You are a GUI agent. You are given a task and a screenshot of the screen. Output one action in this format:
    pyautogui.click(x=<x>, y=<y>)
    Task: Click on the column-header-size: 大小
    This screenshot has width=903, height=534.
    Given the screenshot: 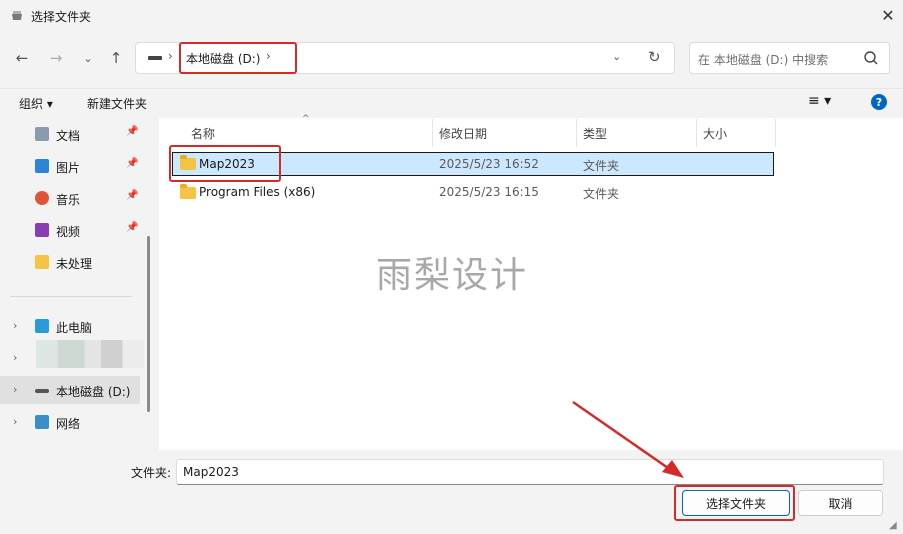 What is the action you would take?
    pyautogui.click(x=715, y=133)
    